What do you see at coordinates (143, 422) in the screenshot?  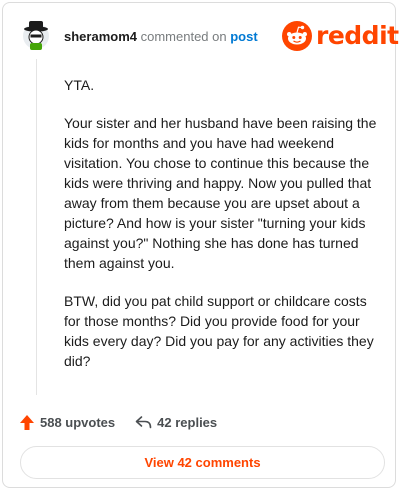 I see `reply-arrow-icon` at bounding box center [143, 422].